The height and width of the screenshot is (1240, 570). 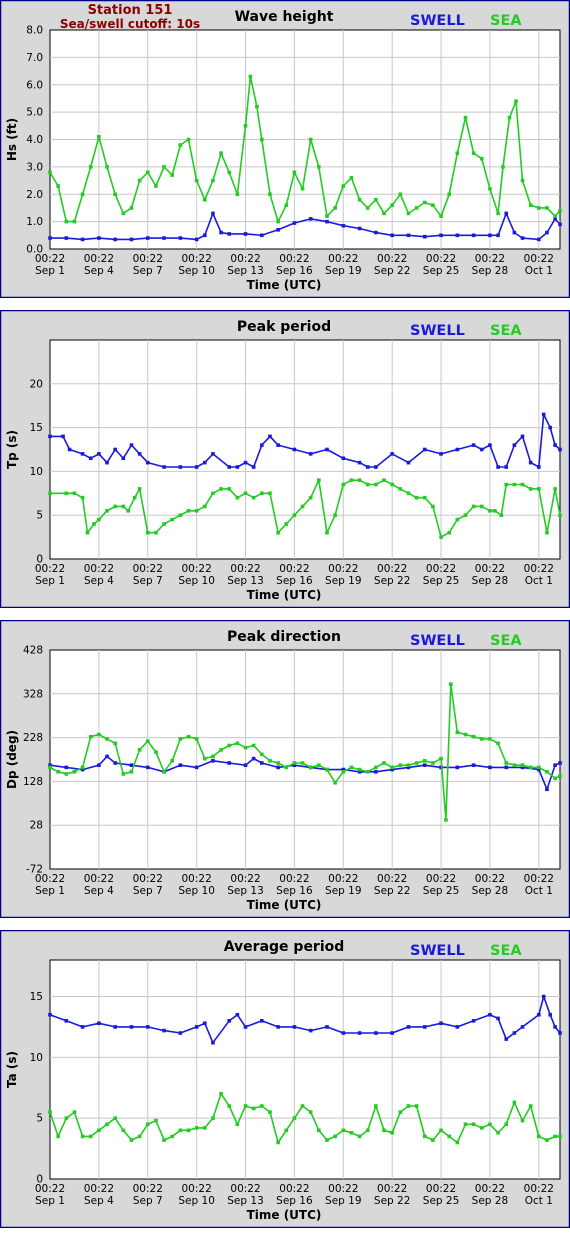 What do you see at coordinates (50, 1201) in the screenshot?
I see `x-tick-date: Sep 1` at bounding box center [50, 1201].